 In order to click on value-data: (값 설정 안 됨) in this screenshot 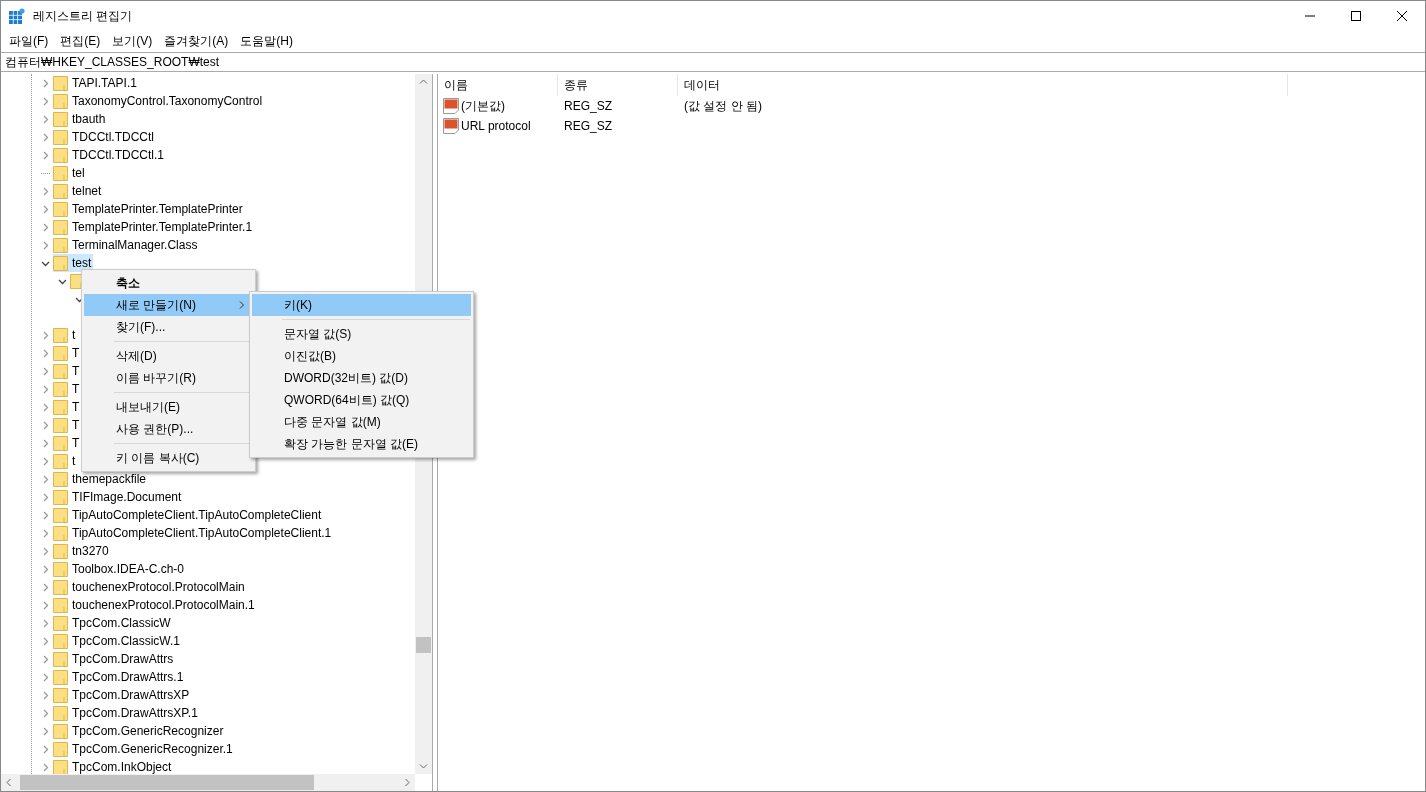, I will do `click(722, 106)`.